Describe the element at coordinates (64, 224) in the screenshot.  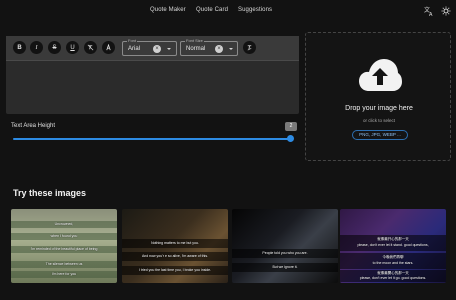
I see `sample-caption: Uncrowned,` at that location.